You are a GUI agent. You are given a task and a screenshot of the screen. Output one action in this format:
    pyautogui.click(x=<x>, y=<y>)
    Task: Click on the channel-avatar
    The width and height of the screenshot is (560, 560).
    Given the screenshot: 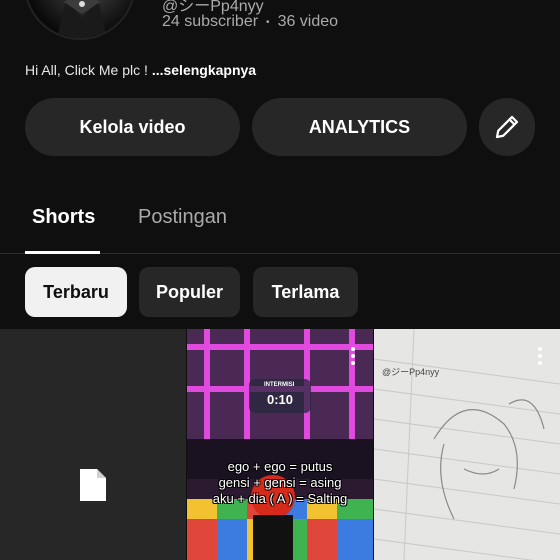 What is the action you would take?
    pyautogui.click(x=80, y=20)
    